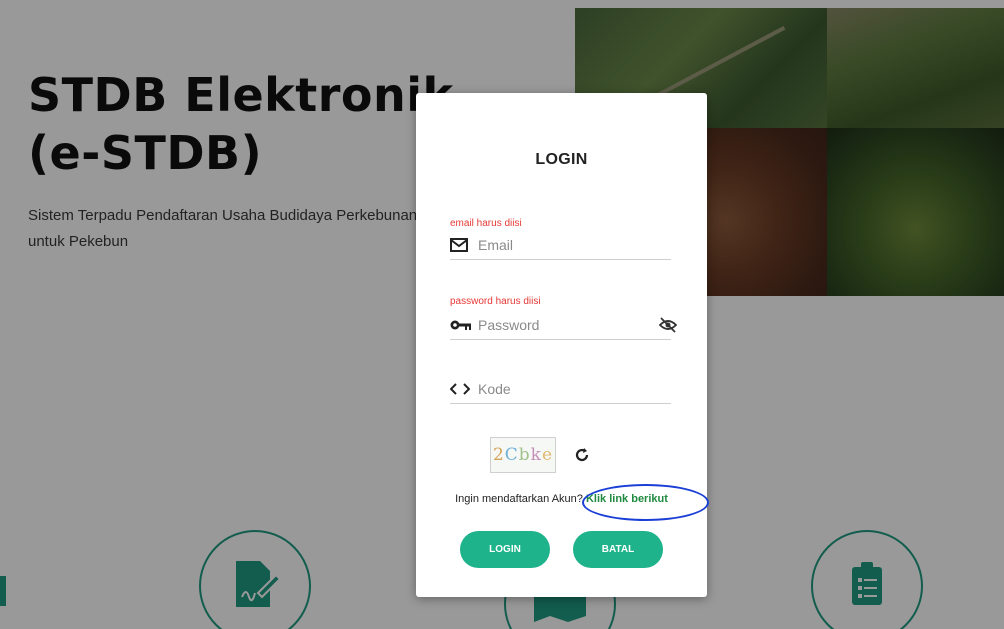 The width and height of the screenshot is (1004, 629). Describe the element at coordinates (511, 455) in the screenshot. I see `captcha-char: C` at that location.